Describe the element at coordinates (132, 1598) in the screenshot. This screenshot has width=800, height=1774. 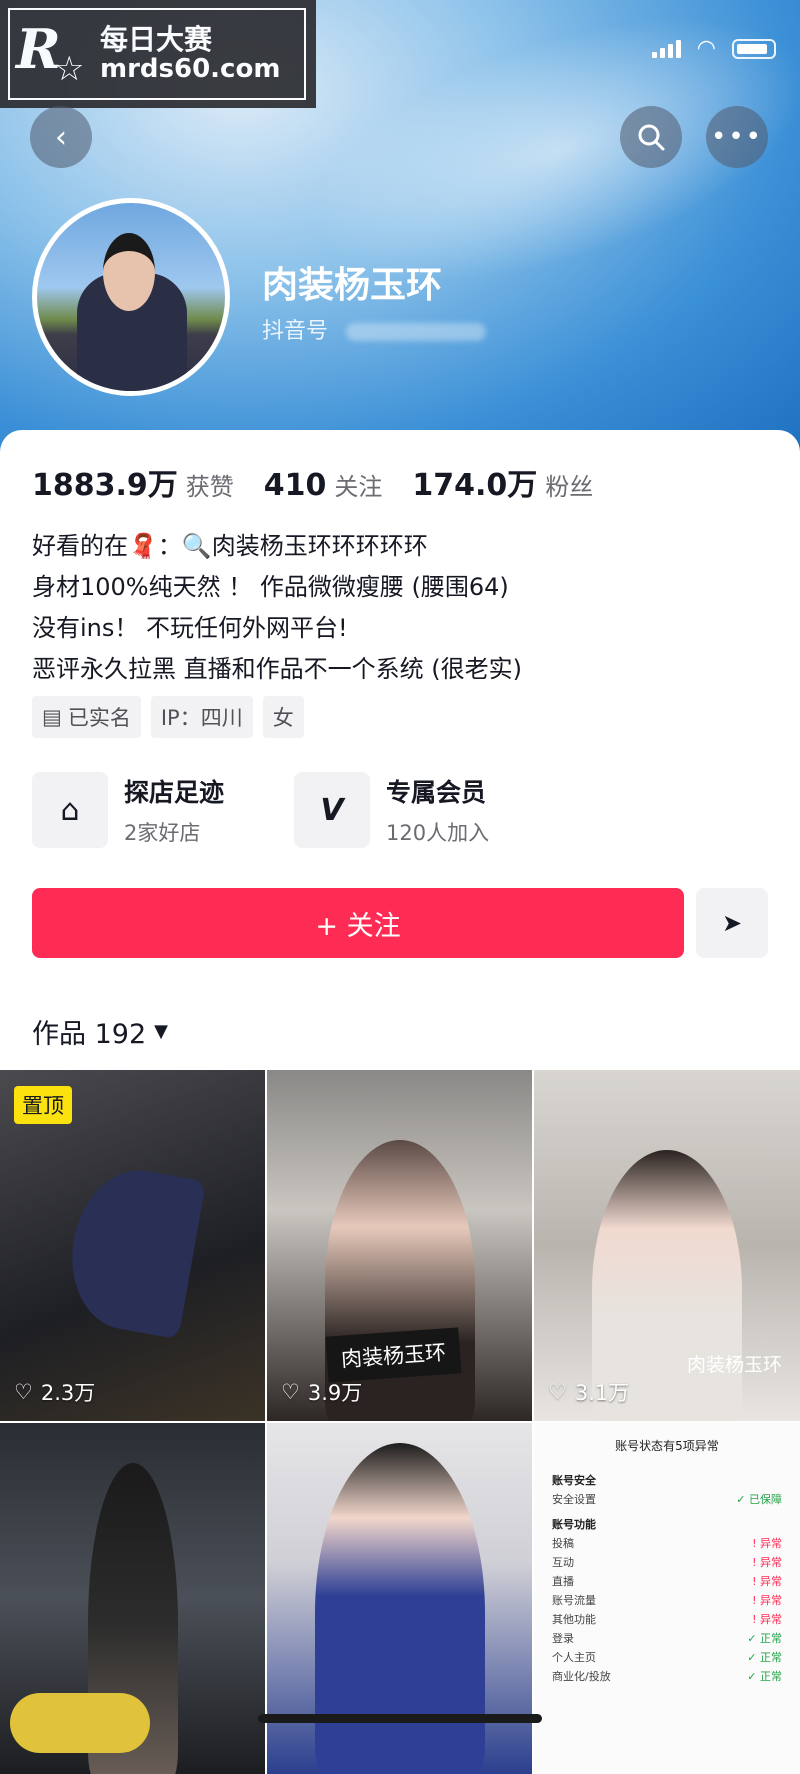
I see `video-thumbnail` at that location.